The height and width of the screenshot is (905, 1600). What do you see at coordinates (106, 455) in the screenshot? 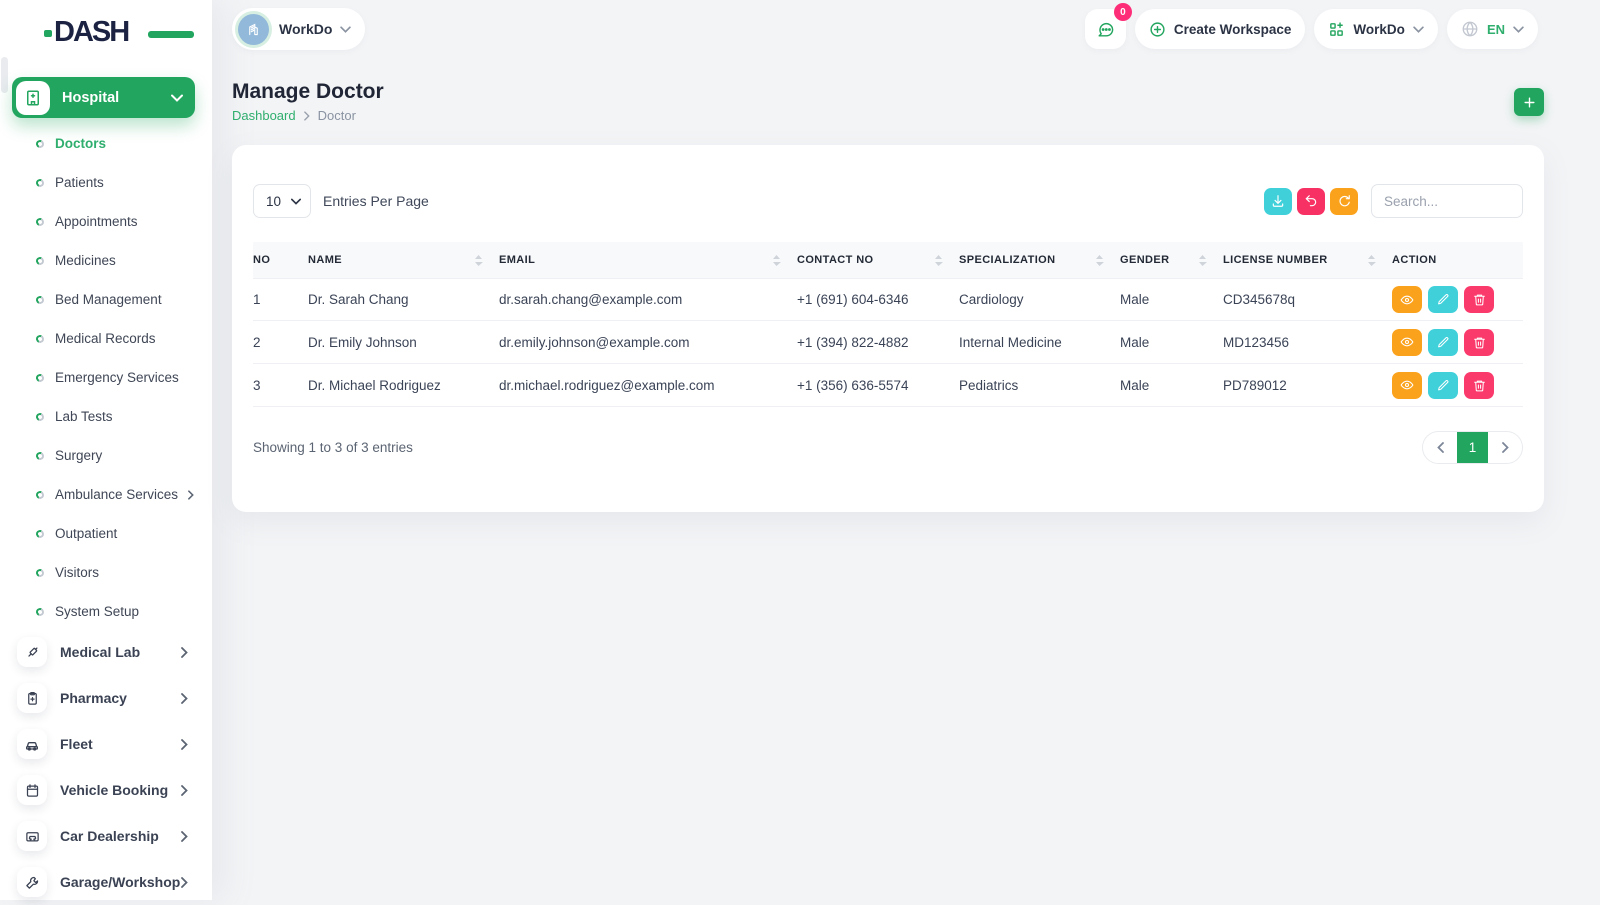
I see `sidebar-item-surgery: Surgery` at bounding box center [106, 455].